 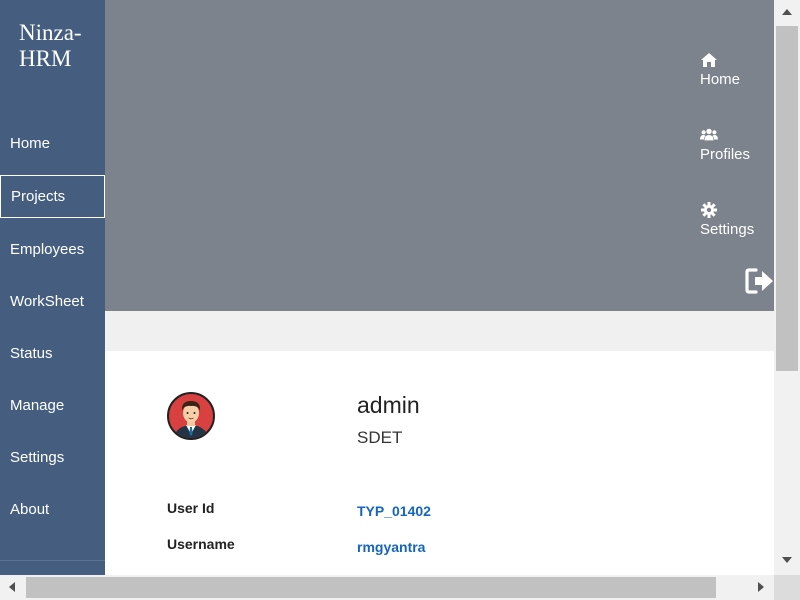 What do you see at coordinates (787, 560) in the screenshot?
I see `scroll-down-icon` at bounding box center [787, 560].